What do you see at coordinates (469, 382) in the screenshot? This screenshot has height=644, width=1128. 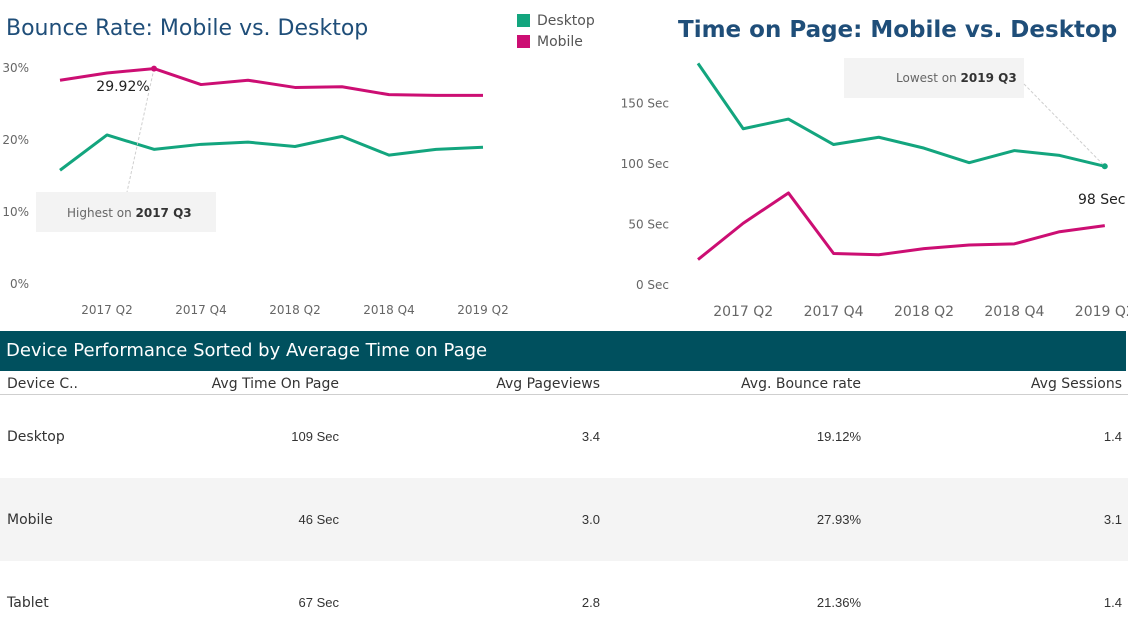 I see `col-header-pageviews: Avg Pageviews` at bounding box center [469, 382].